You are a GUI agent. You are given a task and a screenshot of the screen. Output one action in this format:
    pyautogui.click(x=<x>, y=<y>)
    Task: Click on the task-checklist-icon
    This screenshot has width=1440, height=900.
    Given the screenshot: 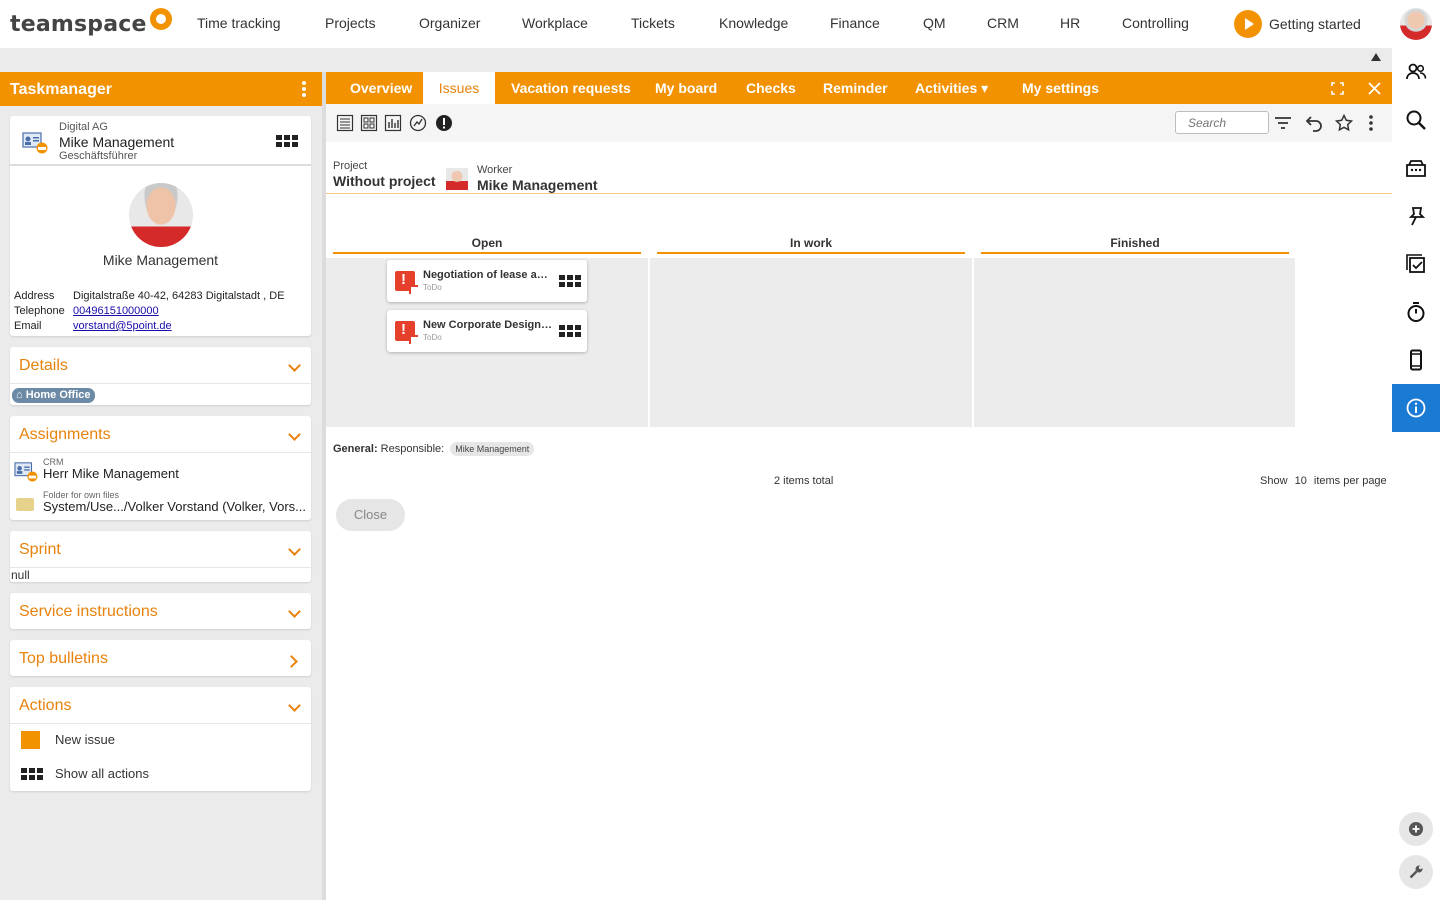 What is the action you would take?
    pyautogui.click(x=1416, y=264)
    